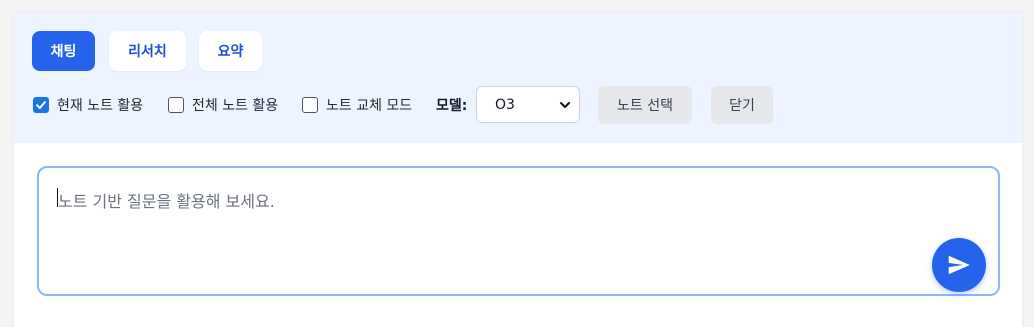 Image resolution: width=1034 pixels, height=327 pixels. I want to click on note-swap-option: 노트 교체 모드, so click(357, 105).